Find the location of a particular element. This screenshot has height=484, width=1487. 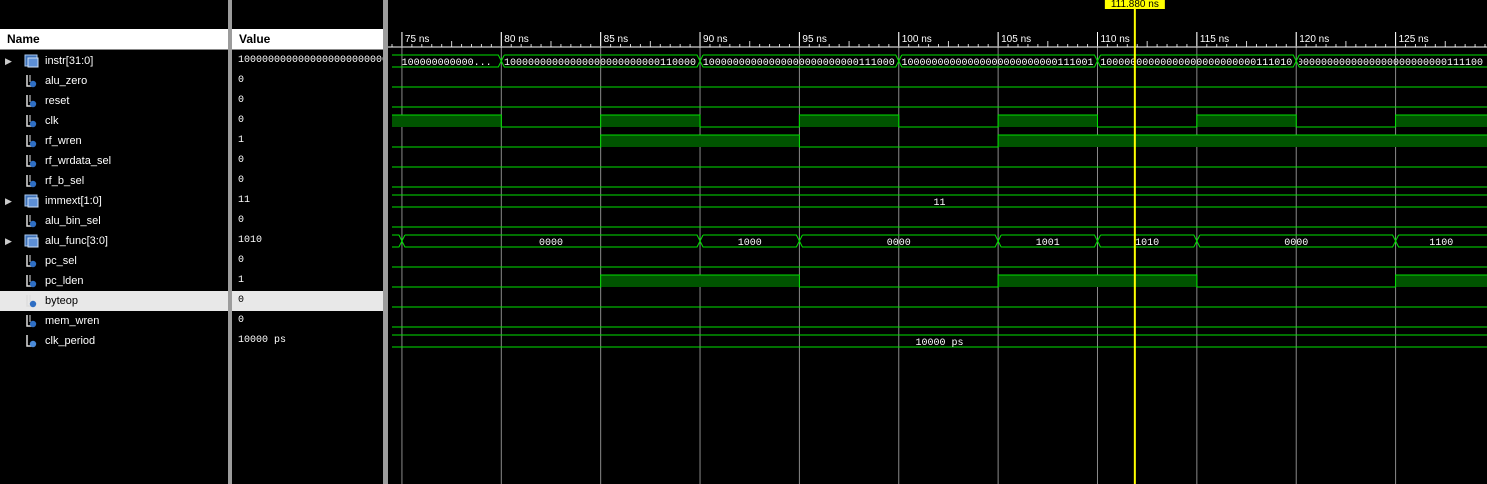

time-tick-label: 115 ns is located at coordinates (1214, 39).